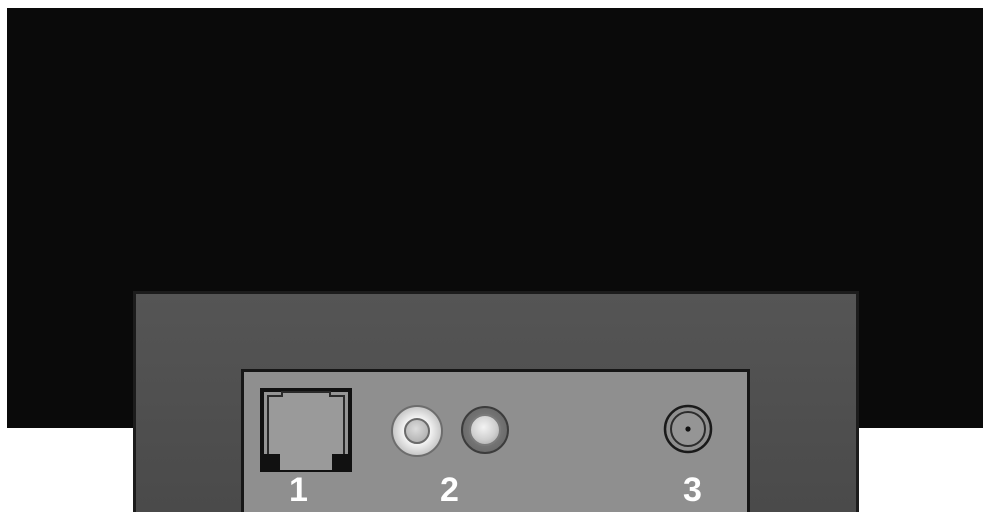  Describe the element at coordinates (688, 429) in the screenshot. I see `coaxial-jack-icon` at that location.